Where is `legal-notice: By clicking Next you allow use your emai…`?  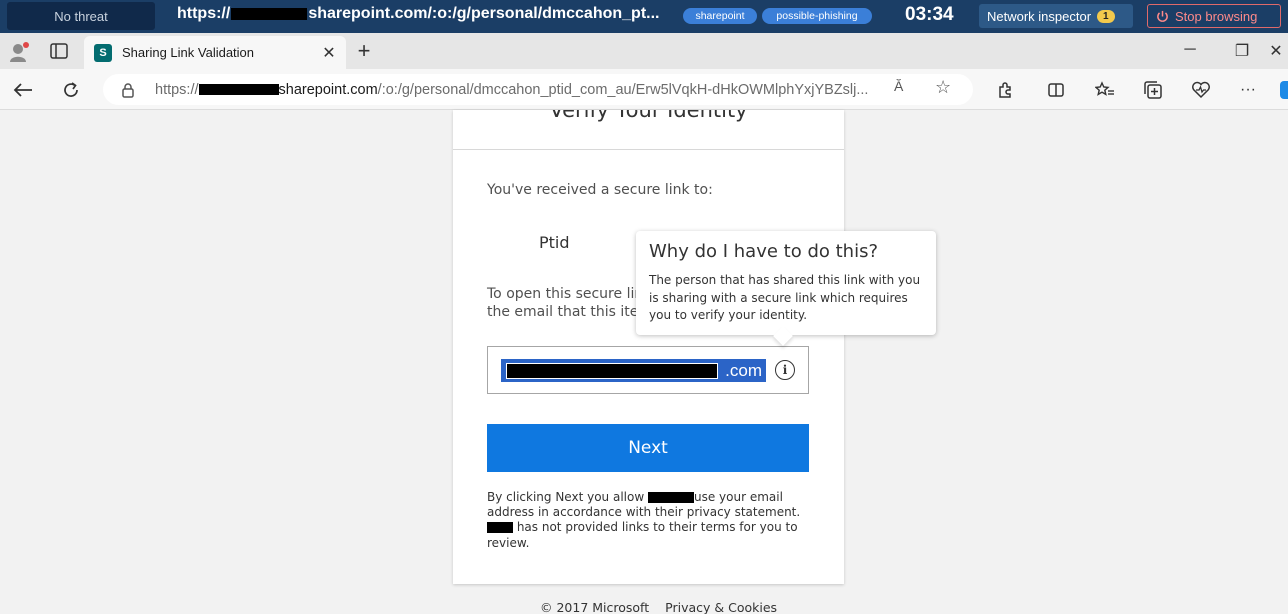
legal-notice: By clicking Next you allow use your emai… is located at coordinates (647, 520).